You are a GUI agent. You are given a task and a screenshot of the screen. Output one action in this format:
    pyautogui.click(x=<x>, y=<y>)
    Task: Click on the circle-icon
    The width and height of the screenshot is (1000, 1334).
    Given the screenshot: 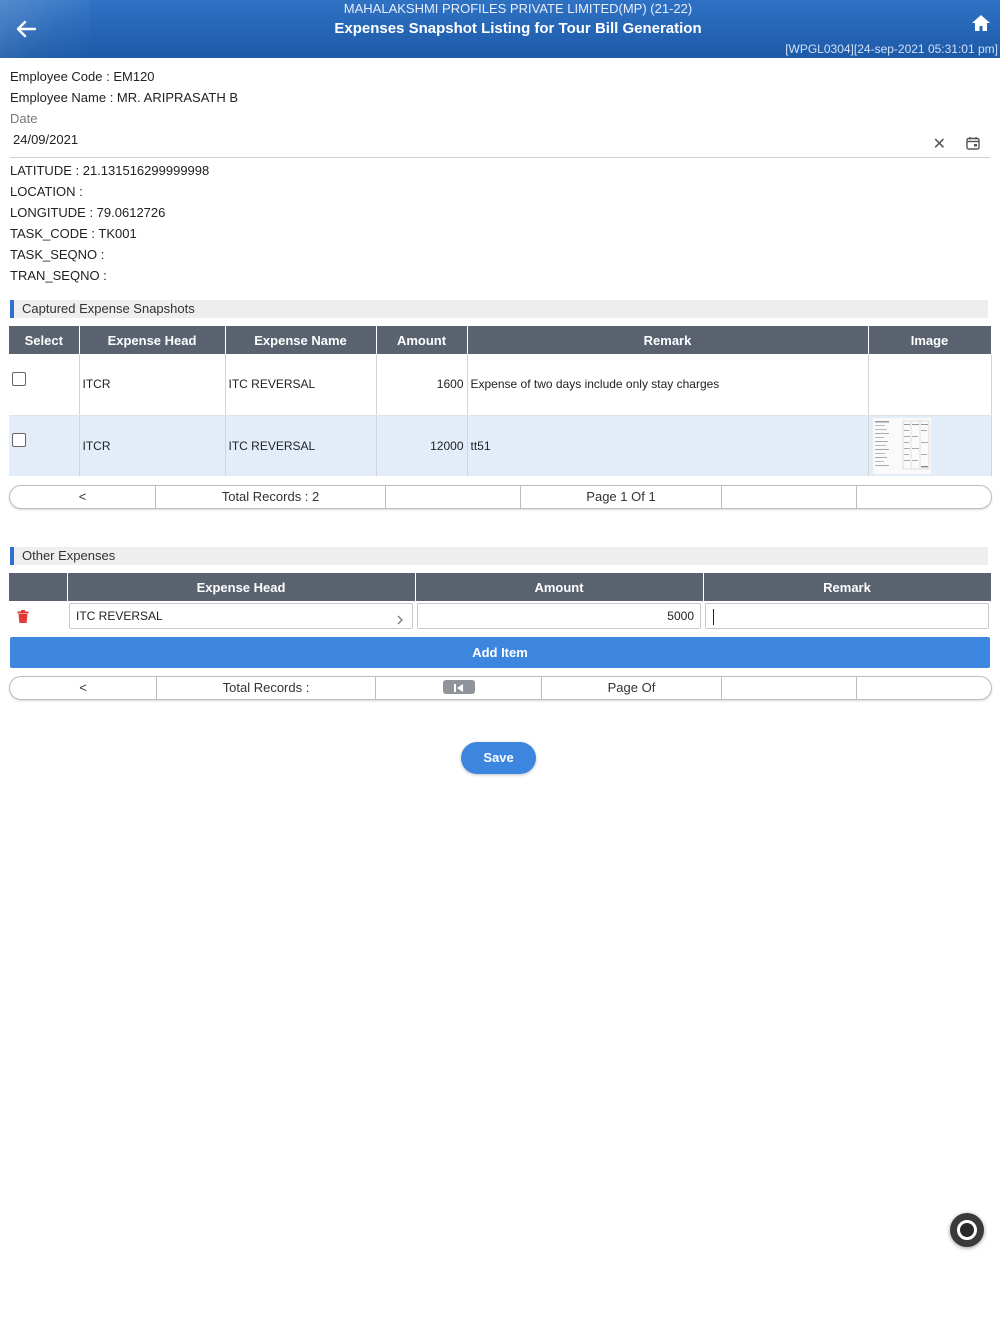 What is the action you would take?
    pyautogui.click(x=967, y=1230)
    